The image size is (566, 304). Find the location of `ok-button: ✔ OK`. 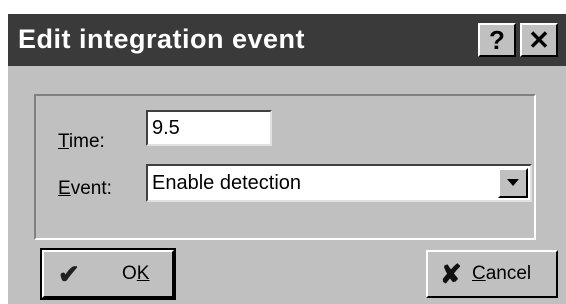

ok-button: ✔ OK is located at coordinates (108, 274).